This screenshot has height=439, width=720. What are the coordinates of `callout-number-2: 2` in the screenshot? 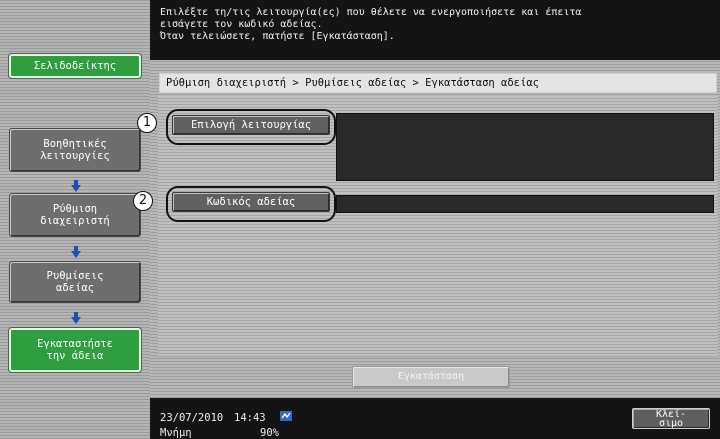 It's located at (143, 201).